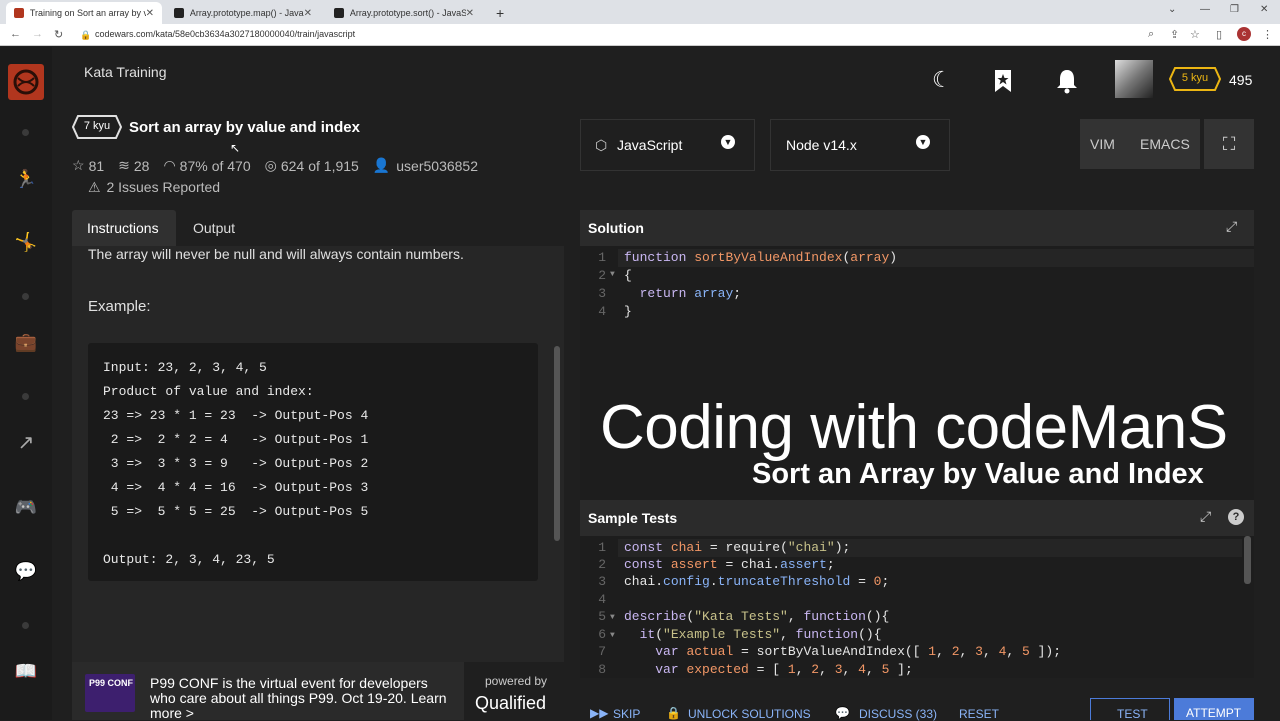 The height and width of the screenshot is (721, 1280). I want to click on back-icon: ←, so click(15, 34).